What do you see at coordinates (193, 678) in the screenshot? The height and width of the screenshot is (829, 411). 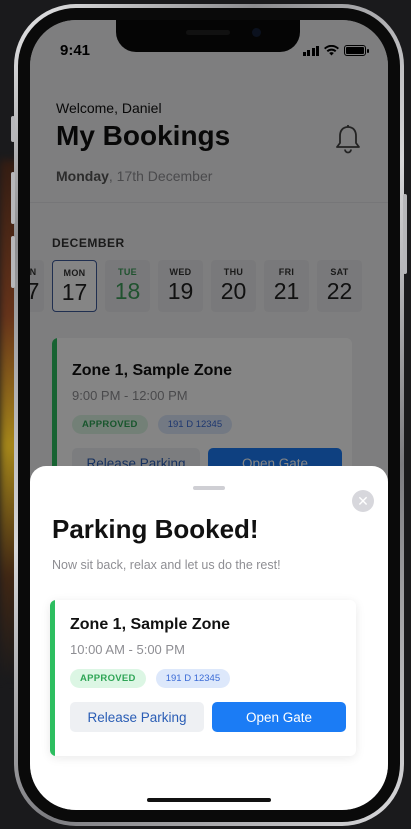 I see `plate-badge: 191 D 12345` at bounding box center [193, 678].